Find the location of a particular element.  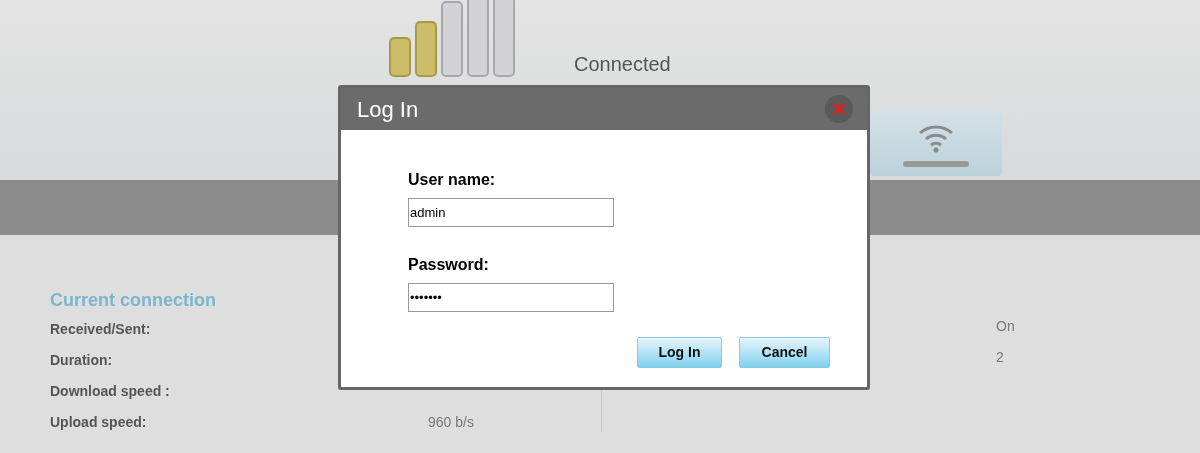

close-button is located at coordinates (839, 109).